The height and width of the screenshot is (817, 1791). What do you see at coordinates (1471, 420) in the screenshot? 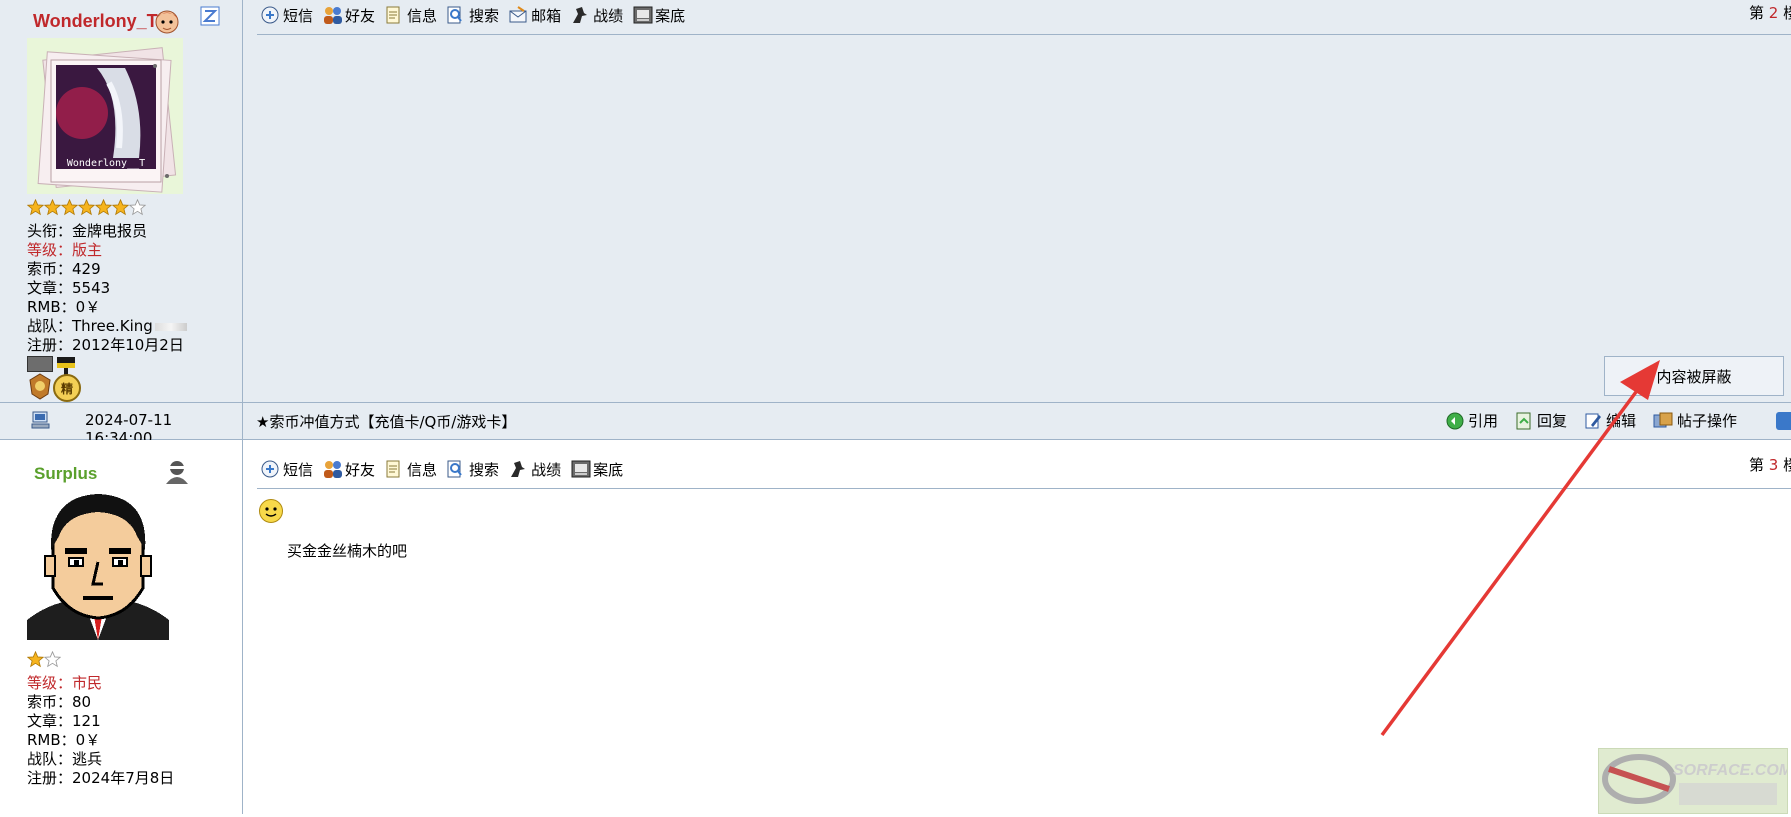
I see `action-quote: 引用` at bounding box center [1471, 420].